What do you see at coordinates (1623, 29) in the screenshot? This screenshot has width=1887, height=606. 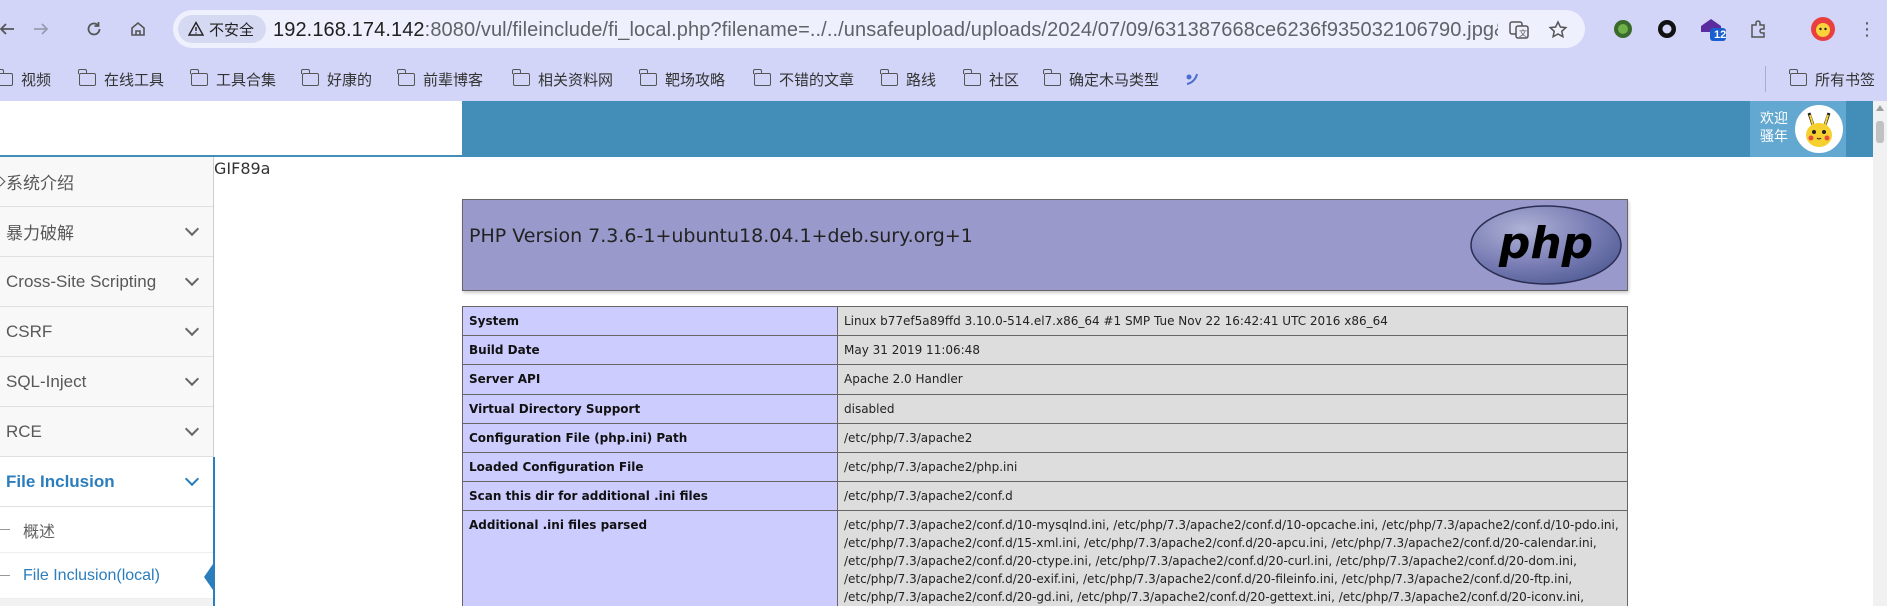 I see `extension-green-icon` at bounding box center [1623, 29].